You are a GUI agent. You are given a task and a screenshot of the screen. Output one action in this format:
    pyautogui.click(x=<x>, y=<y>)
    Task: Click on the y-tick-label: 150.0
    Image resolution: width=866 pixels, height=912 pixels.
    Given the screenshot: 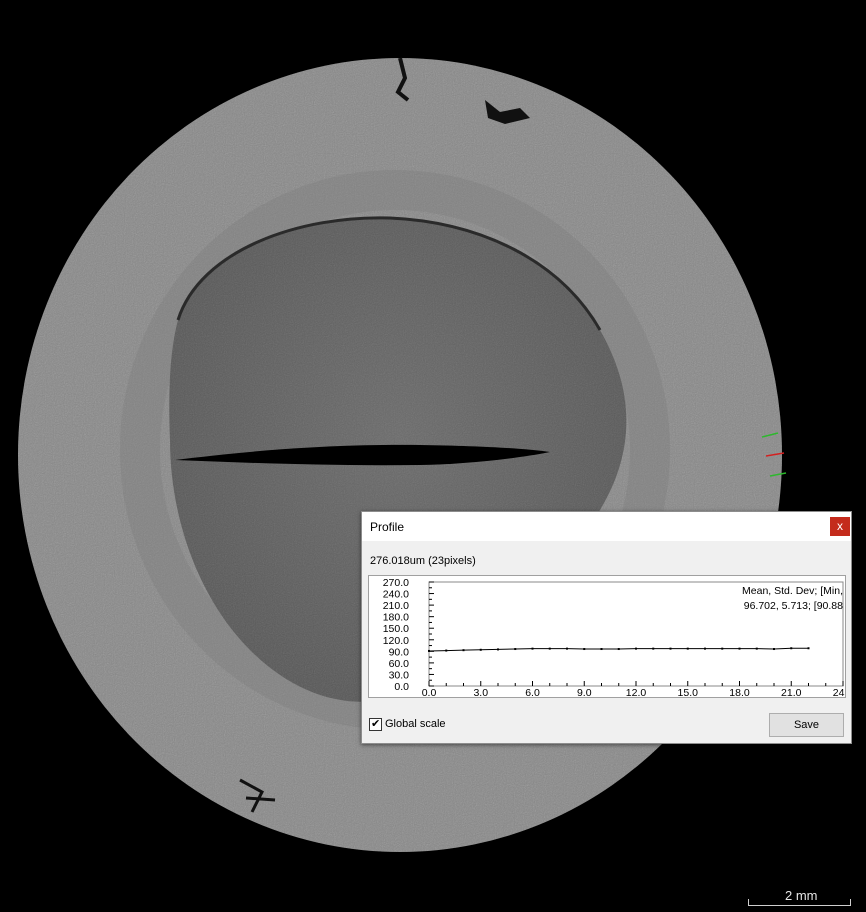 What is the action you would take?
    pyautogui.click(x=396, y=629)
    